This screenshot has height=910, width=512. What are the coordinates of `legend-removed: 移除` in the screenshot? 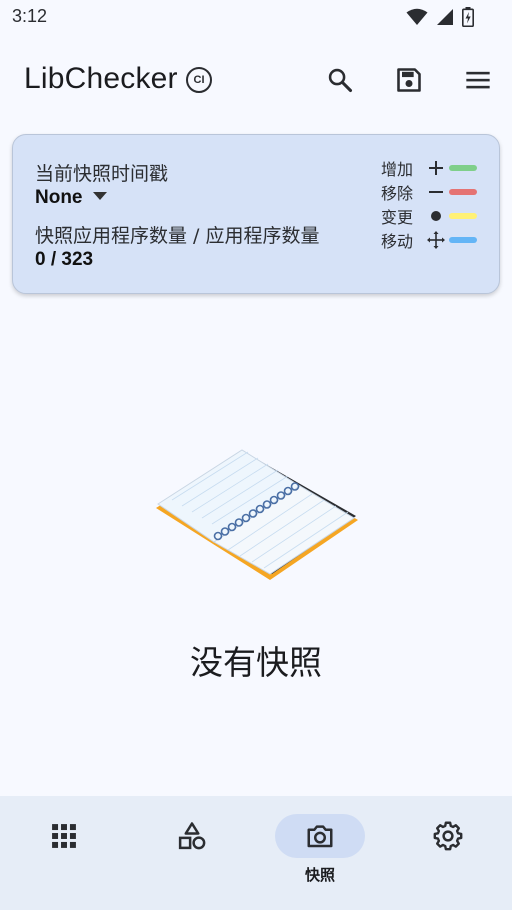 It's located at (429, 192).